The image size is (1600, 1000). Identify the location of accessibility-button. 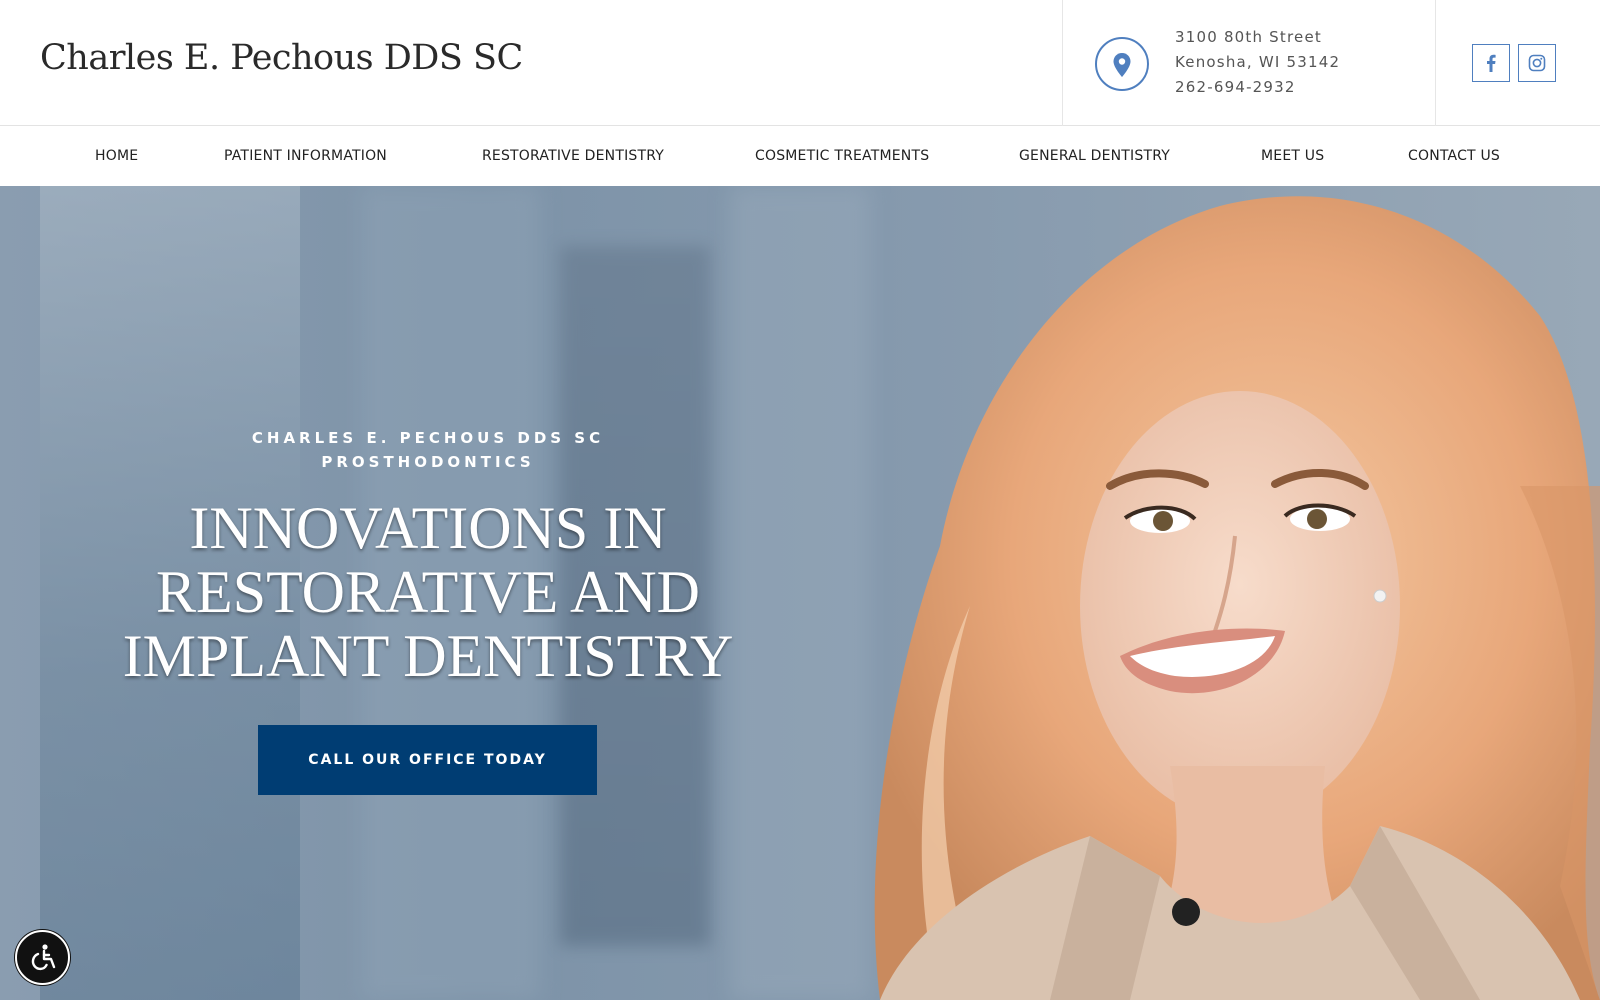
(42, 957).